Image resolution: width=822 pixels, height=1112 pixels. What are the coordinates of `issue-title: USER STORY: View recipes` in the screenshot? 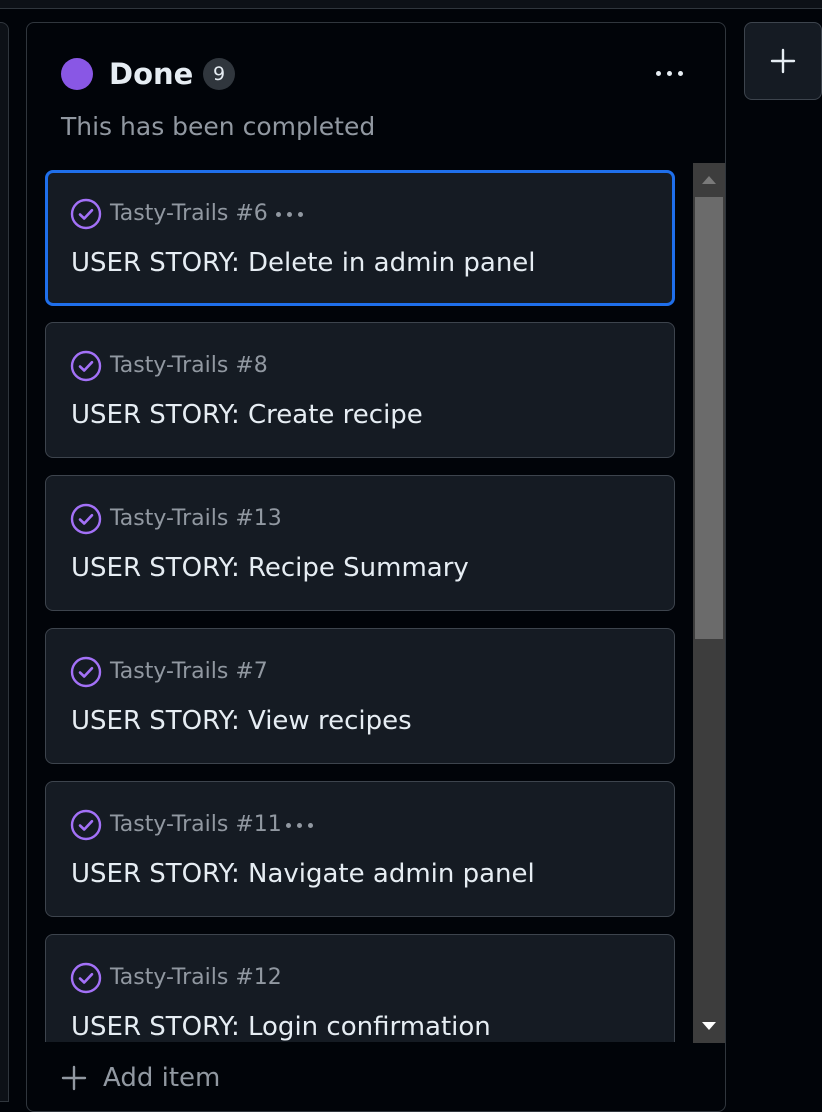 It's located at (241, 721).